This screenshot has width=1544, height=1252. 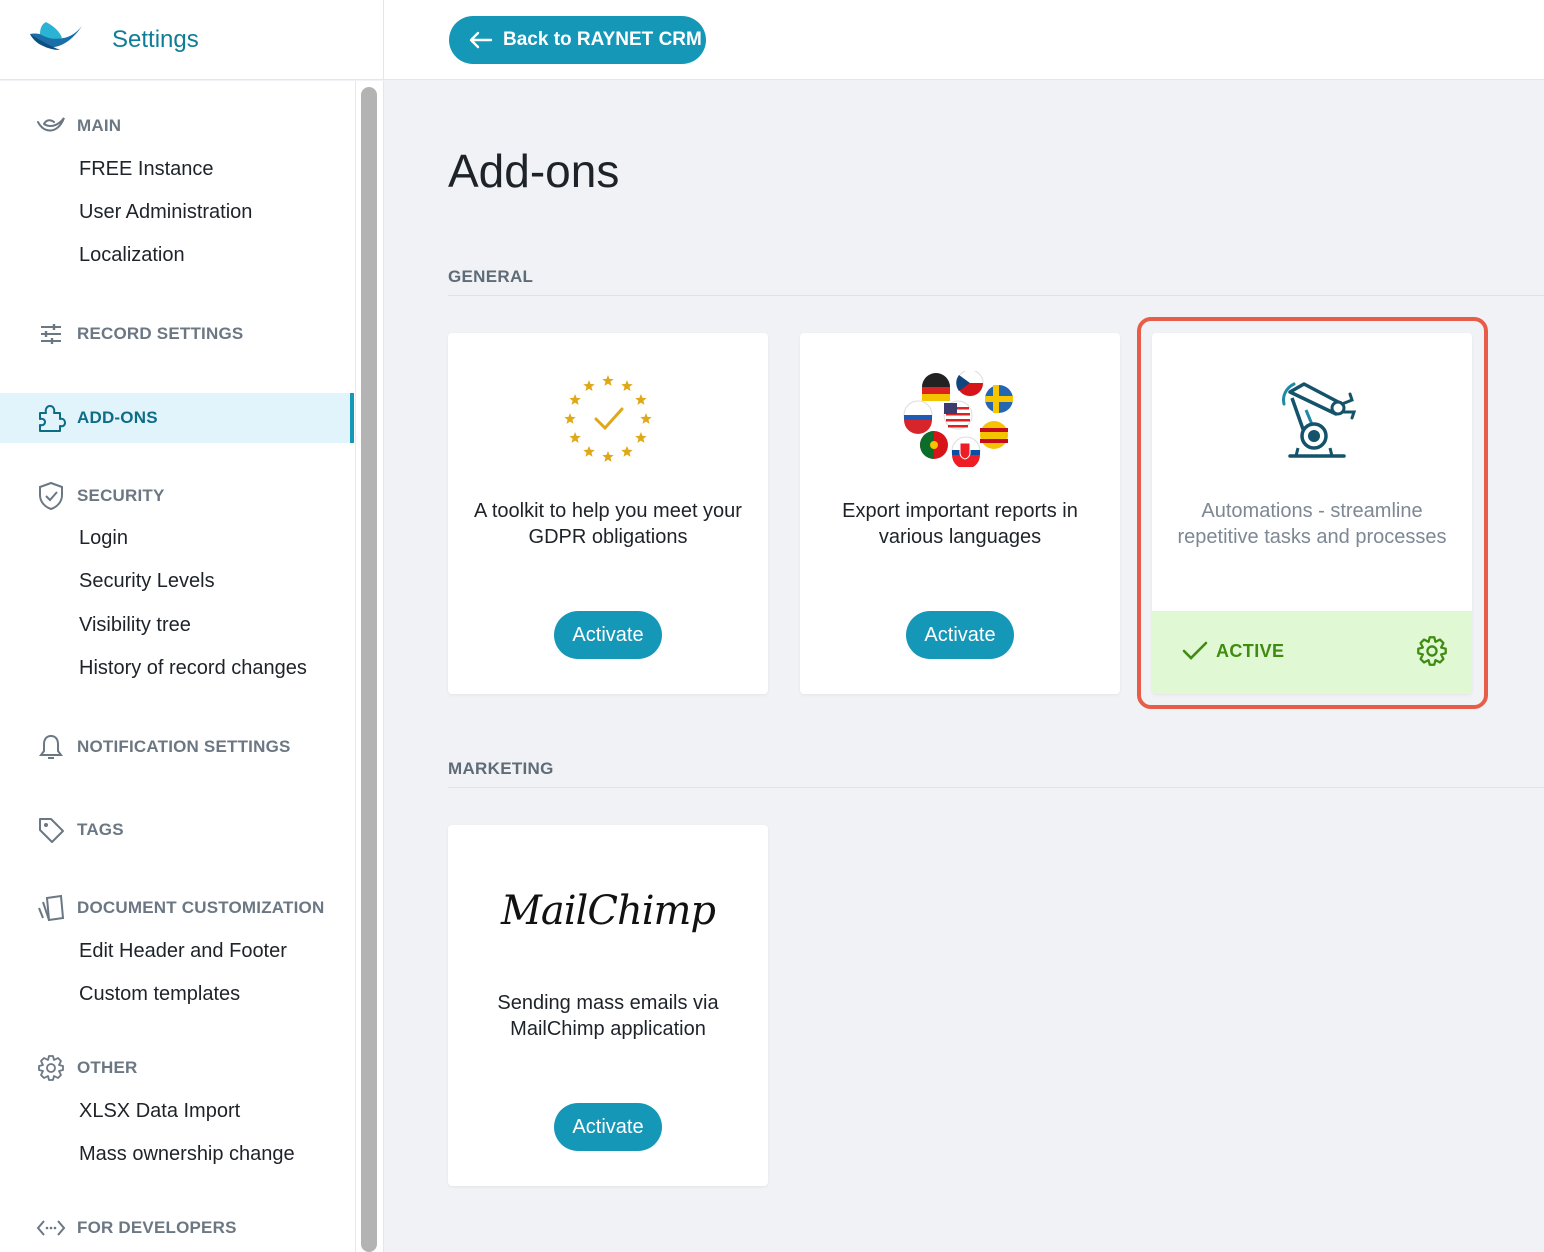 What do you see at coordinates (602, 39) in the screenshot?
I see `back-button-label: Back to RAYNET CRM` at bounding box center [602, 39].